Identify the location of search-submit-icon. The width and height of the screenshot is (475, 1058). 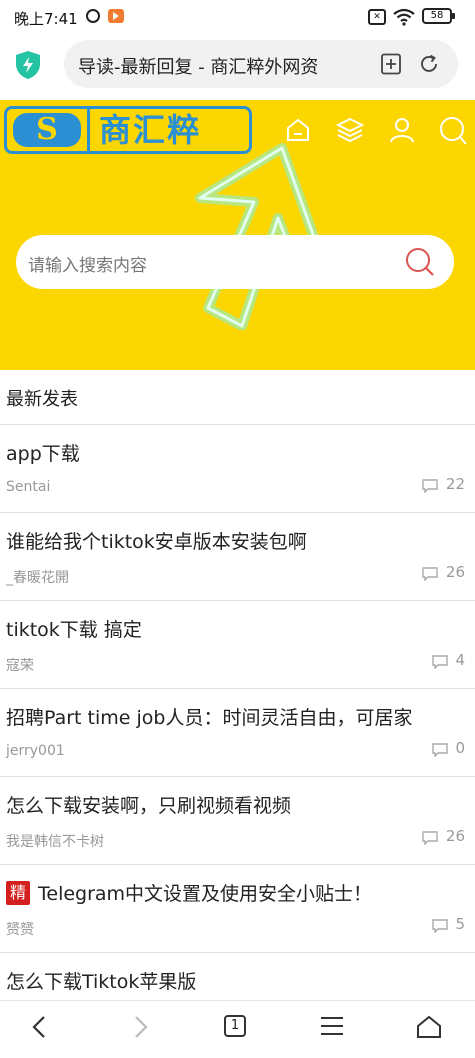
(420, 262).